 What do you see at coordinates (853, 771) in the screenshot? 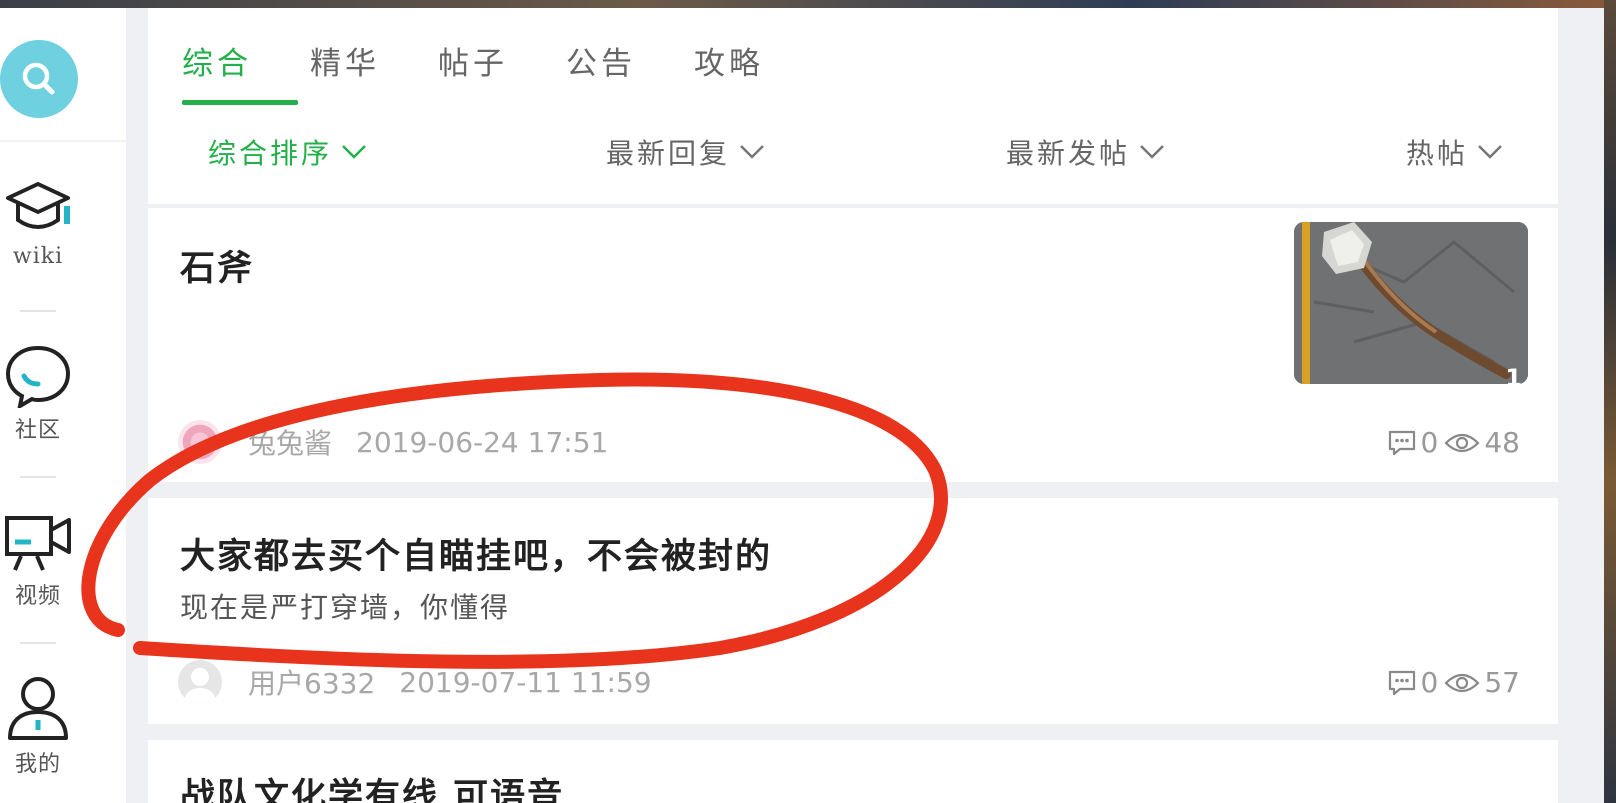
I see `post-card: 战队文化学有线 可语音` at bounding box center [853, 771].